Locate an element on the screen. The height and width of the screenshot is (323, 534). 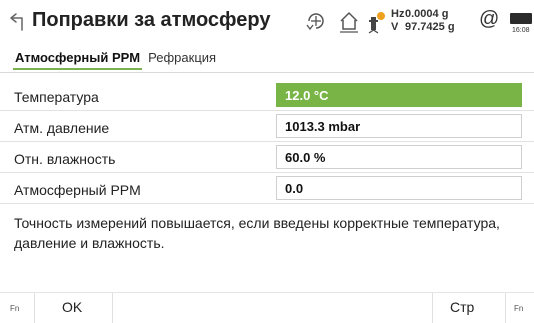
battery-icon: 16:08 is located at coordinates (522, 22).